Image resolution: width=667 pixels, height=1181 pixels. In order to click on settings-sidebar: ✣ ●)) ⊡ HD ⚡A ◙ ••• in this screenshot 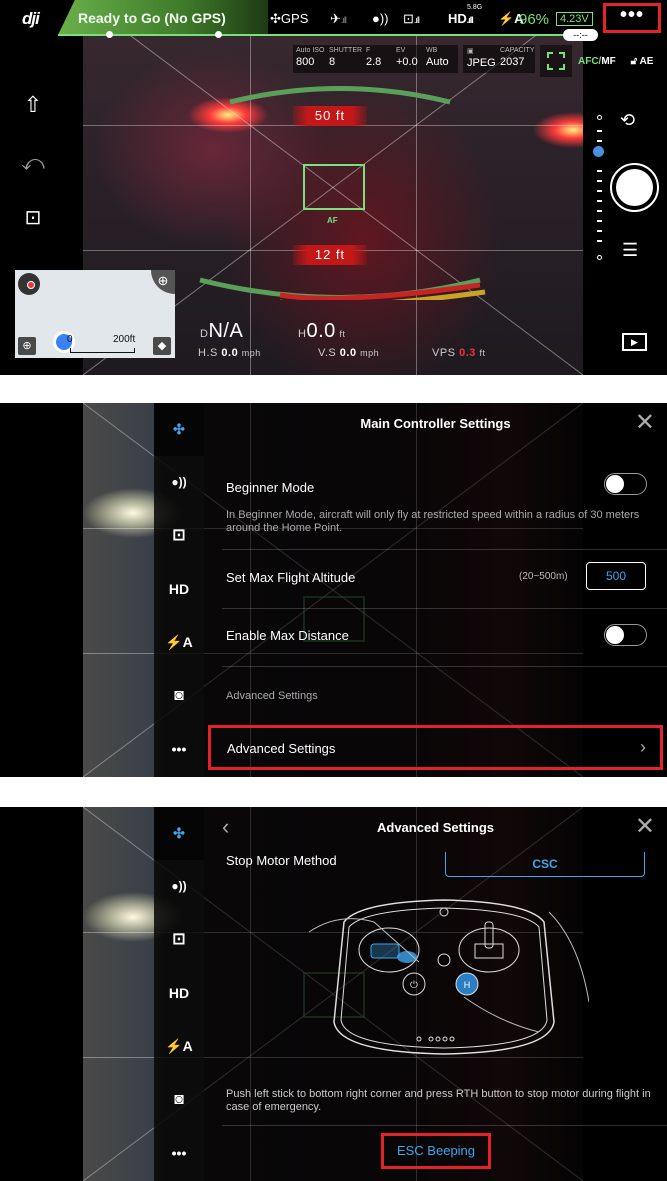, I will do `click(179, 994)`.